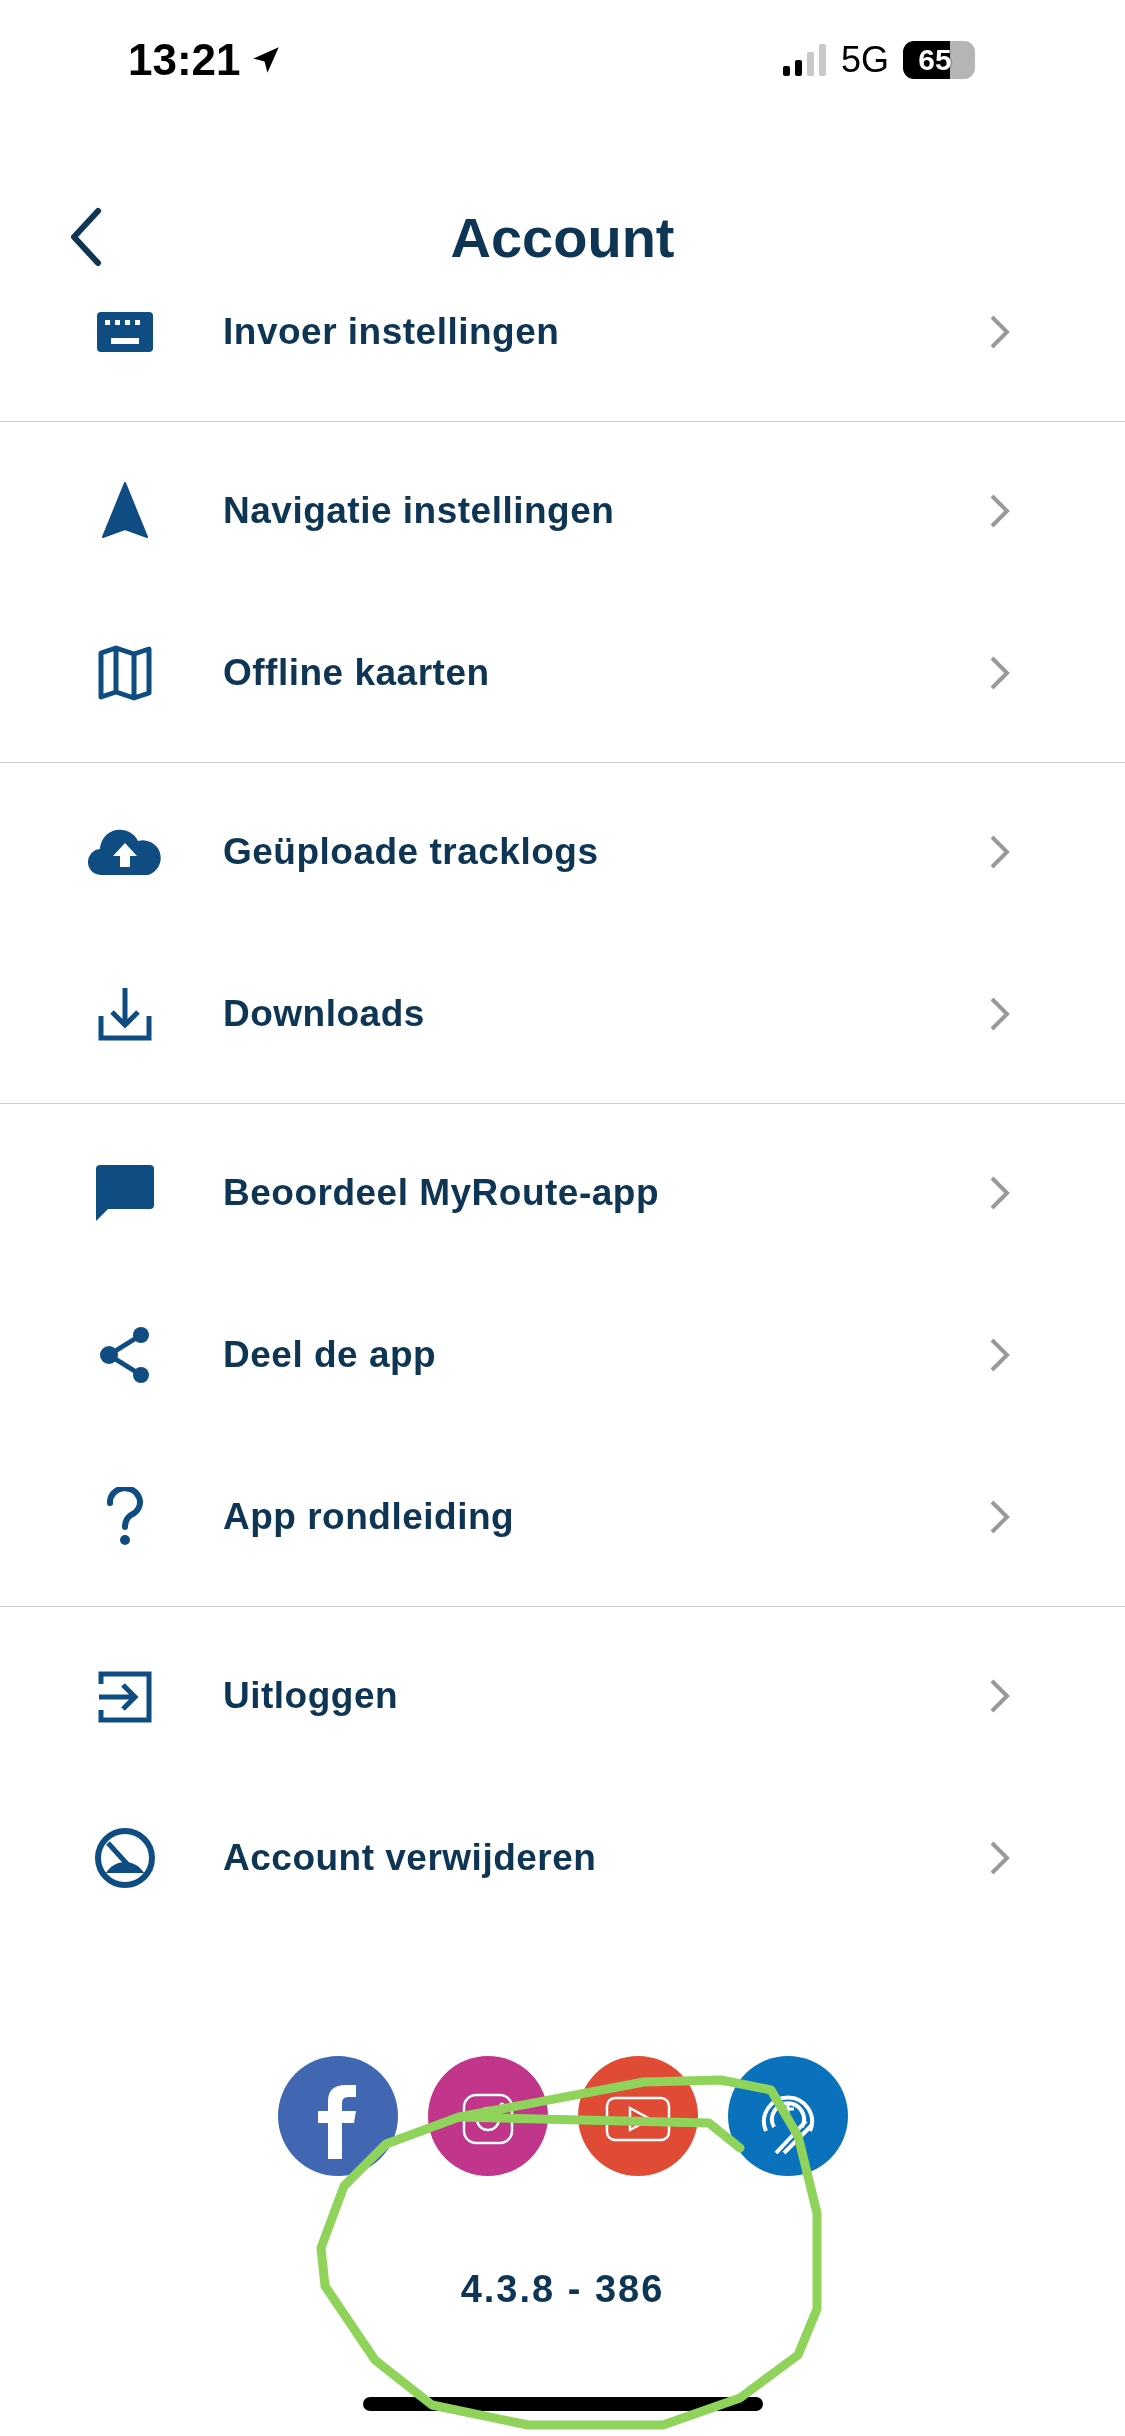  What do you see at coordinates (184, 60) in the screenshot?
I see `status-time: 13:21` at bounding box center [184, 60].